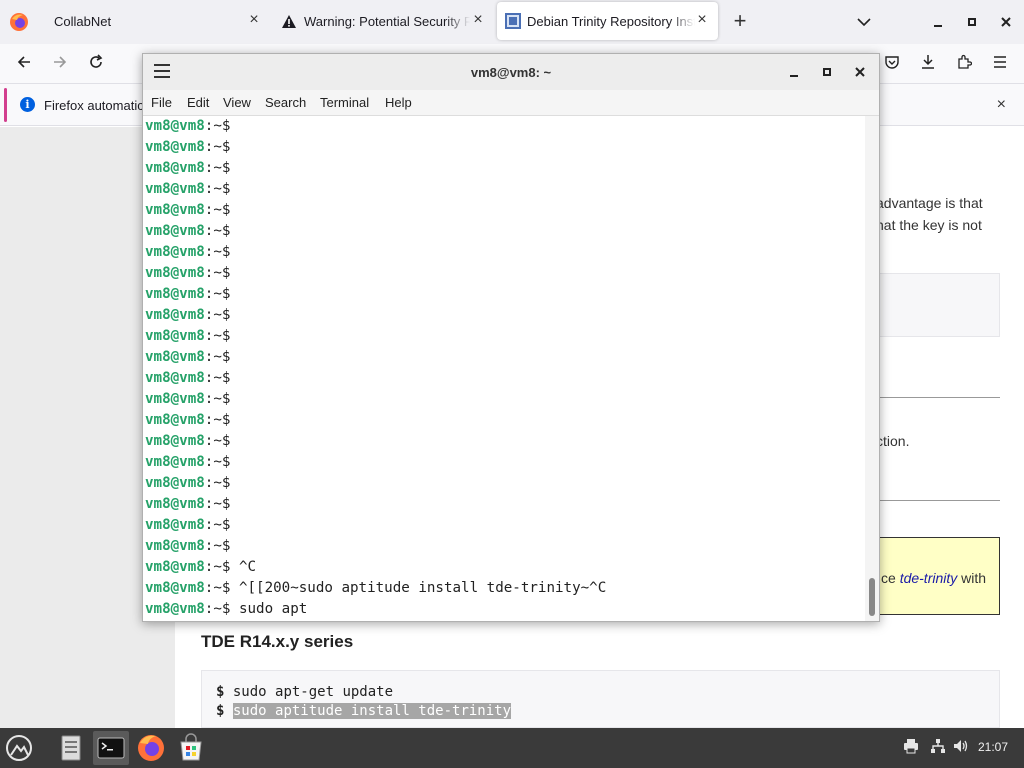  What do you see at coordinates (198, 102) in the screenshot?
I see `menu-edit: Edit` at bounding box center [198, 102].